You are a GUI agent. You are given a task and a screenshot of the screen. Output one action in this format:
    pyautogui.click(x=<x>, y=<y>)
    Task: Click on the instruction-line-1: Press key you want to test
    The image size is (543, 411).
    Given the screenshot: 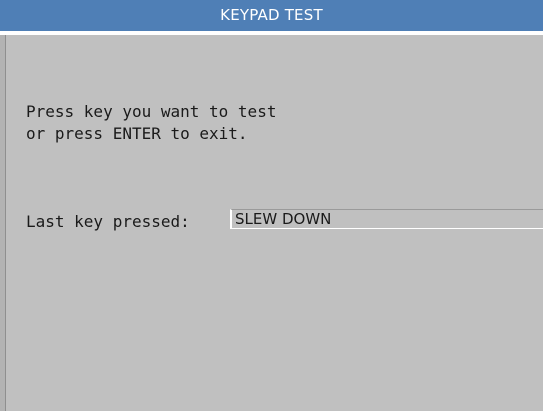 What is the action you would take?
    pyautogui.click(x=151, y=111)
    